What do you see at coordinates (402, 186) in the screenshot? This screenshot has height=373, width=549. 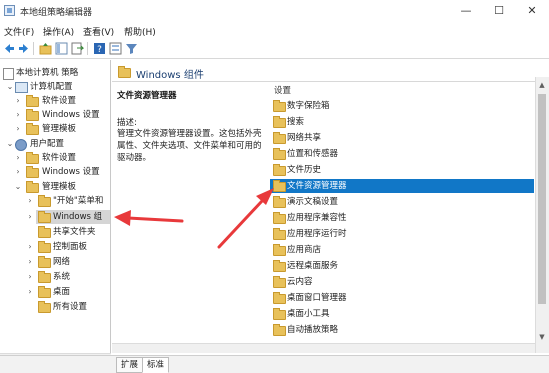 I see `settings-row-selected: 文件资源管理器` at bounding box center [402, 186].